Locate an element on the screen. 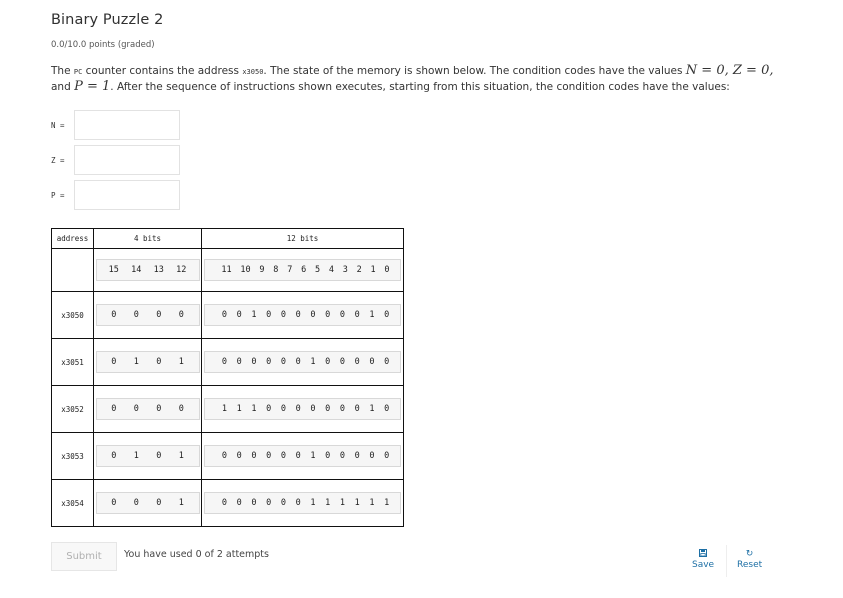  bit-index: 5 is located at coordinates (317, 270).